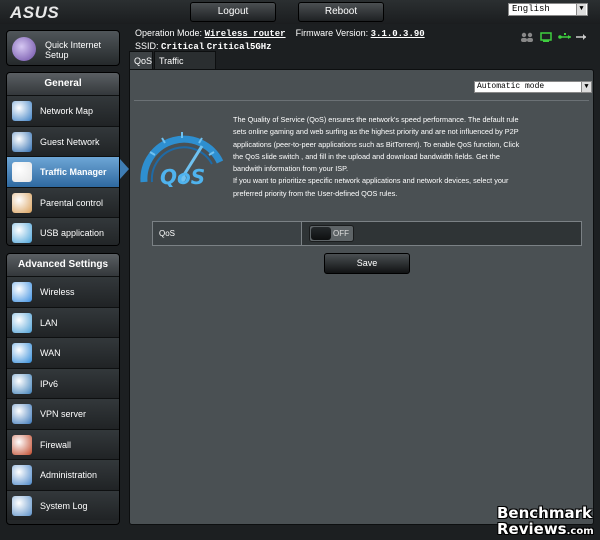 The image size is (600, 540). I want to click on guest-network-icon, so click(22, 141).